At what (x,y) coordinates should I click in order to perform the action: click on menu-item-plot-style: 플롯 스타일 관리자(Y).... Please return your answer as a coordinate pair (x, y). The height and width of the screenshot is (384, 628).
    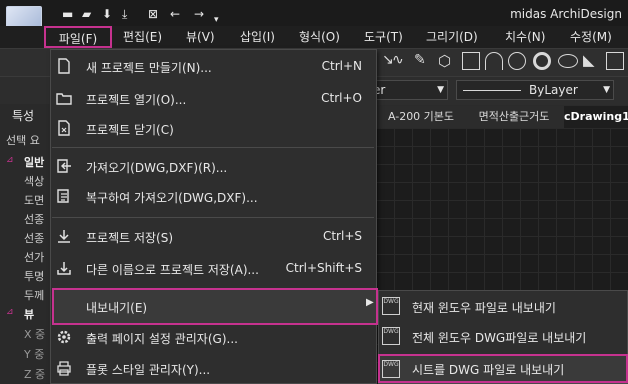
    Looking at the image, I should click on (148, 369).